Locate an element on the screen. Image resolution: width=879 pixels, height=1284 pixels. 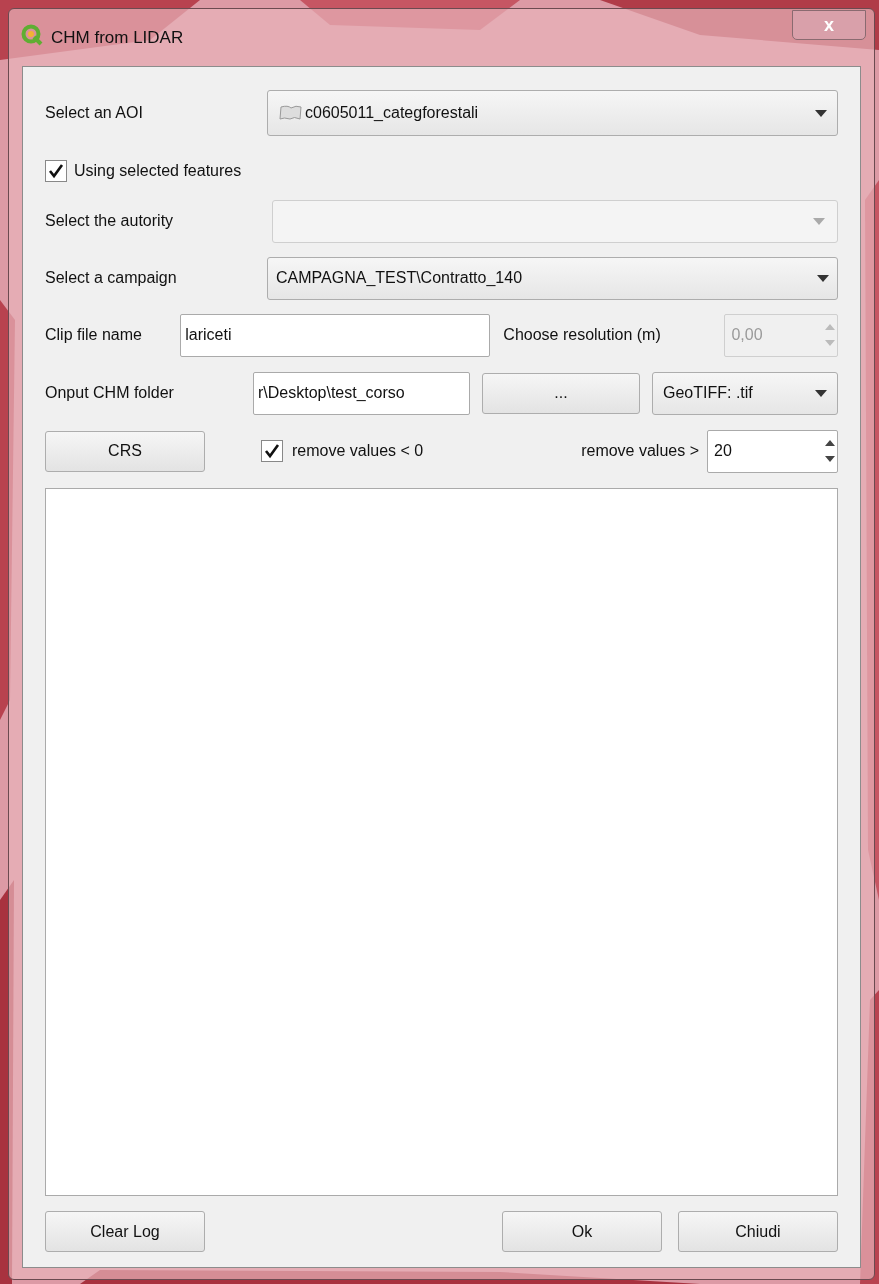
dialog-button: Ok is located at coordinates (582, 1231).